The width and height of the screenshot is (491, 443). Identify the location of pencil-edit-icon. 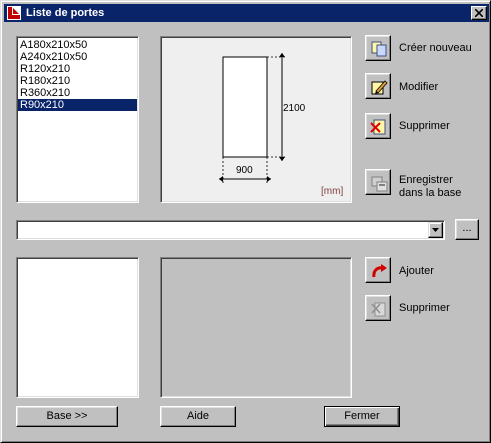
(379, 87).